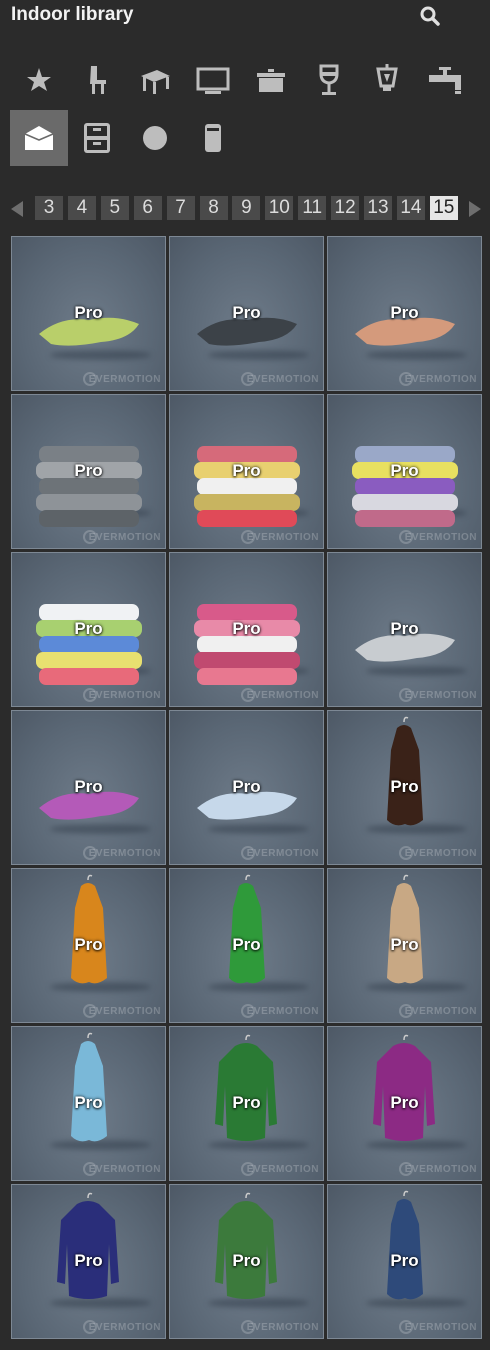  I want to click on category-glassware, so click(329, 80).